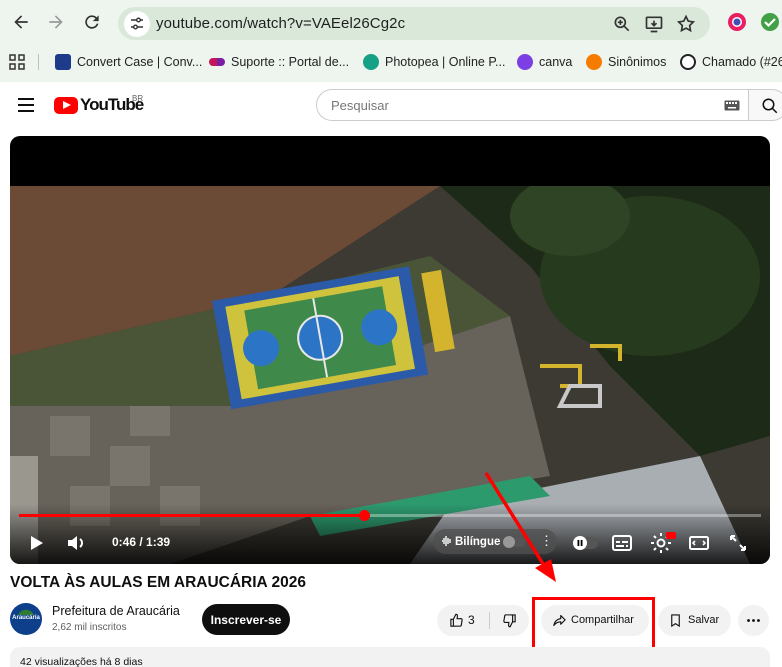 The image size is (782, 667). I want to click on fullscreen-icon, so click(738, 543).